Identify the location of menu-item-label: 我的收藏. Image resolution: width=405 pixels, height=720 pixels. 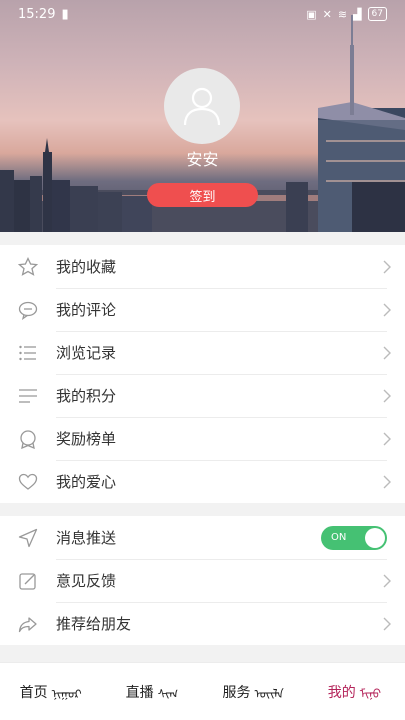
(86, 267).